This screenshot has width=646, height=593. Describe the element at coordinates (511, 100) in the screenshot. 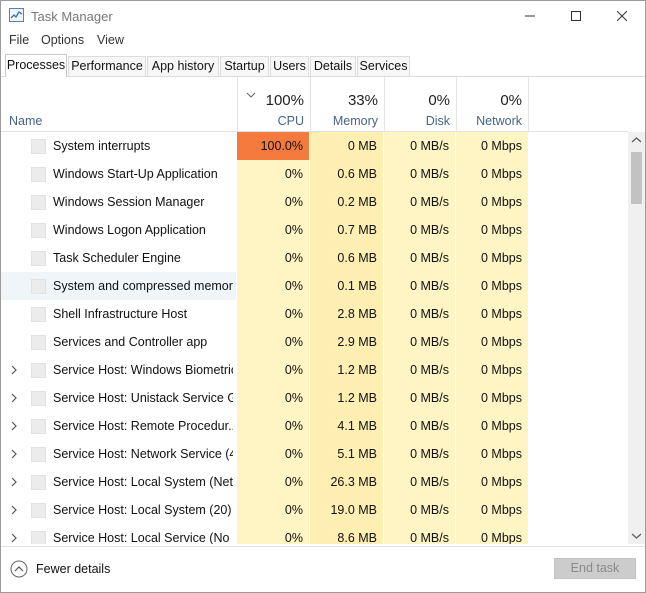

I see `network-total: 0%` at that location.